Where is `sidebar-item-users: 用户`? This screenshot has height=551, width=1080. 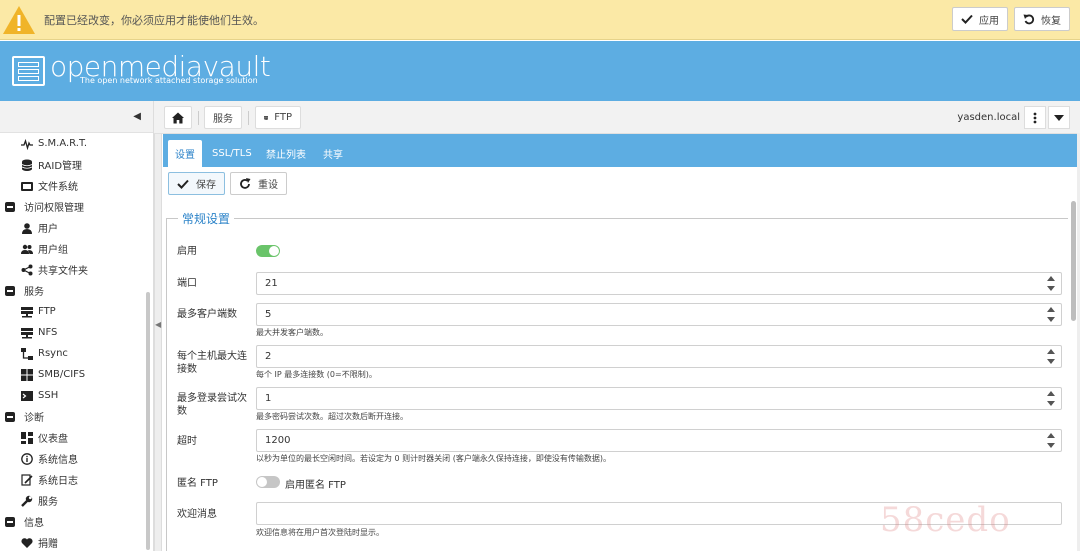
sidebar-item-users: 用户 is located at coordinates (39, 227).